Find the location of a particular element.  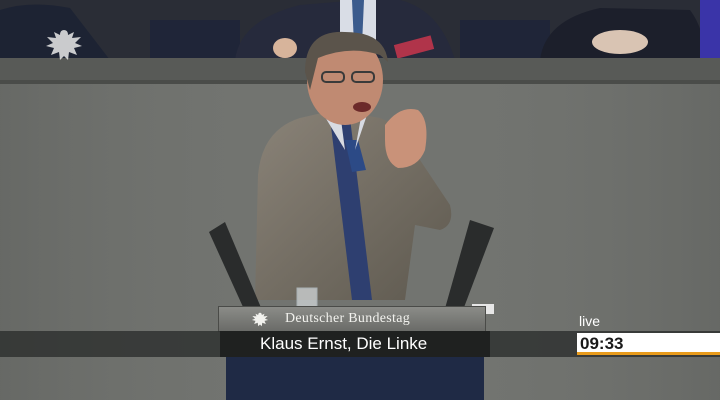

speaker-caption-box: Klaus Ernst, Die Linke is located at coordinates (355, 344).